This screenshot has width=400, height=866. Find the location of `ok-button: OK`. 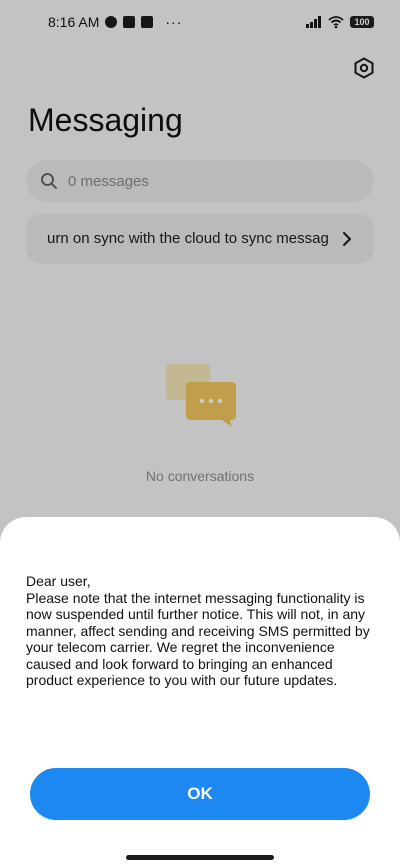

ok-button: OK is located at coordinates (200, 794).